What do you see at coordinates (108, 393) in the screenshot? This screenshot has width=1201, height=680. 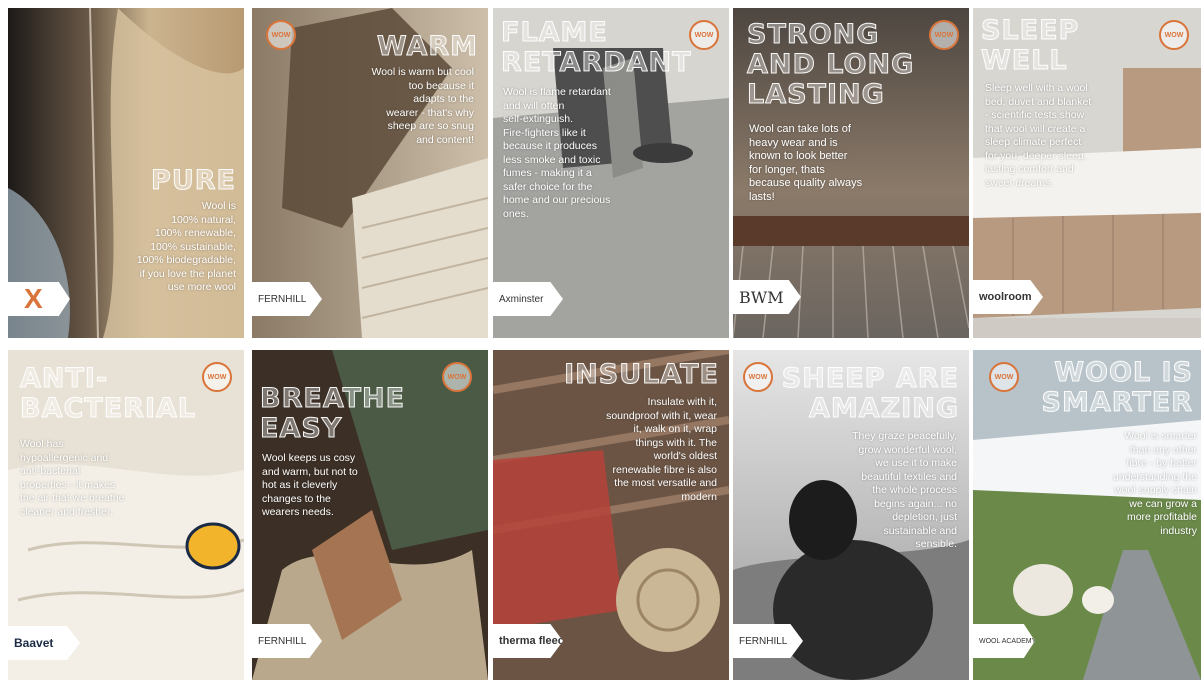 I see `poster-title: ANTI- BACTERIAL` at bounding box center [108, 393].